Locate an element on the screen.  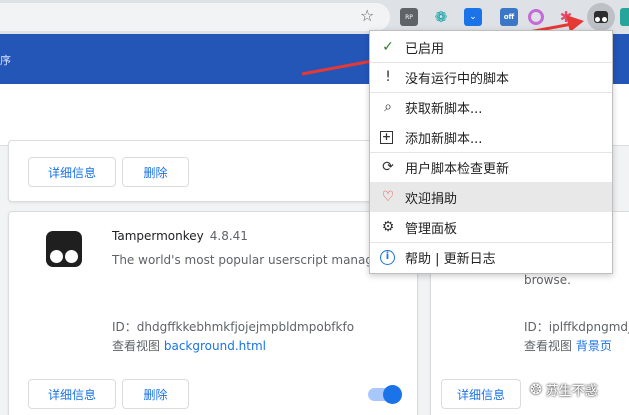
inspect-views: 查看视图 background.html is located at coordinates (189, 346).